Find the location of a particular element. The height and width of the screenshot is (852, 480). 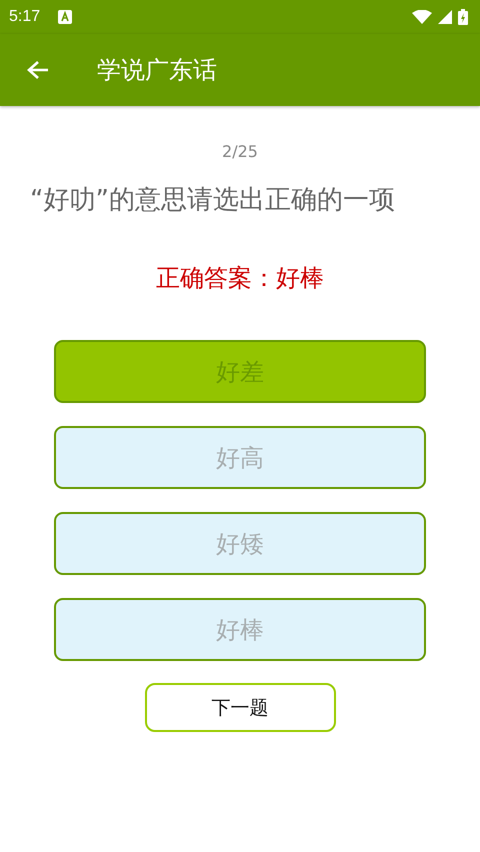

answer-option: 好矮 is located at coordinates (240, 543).